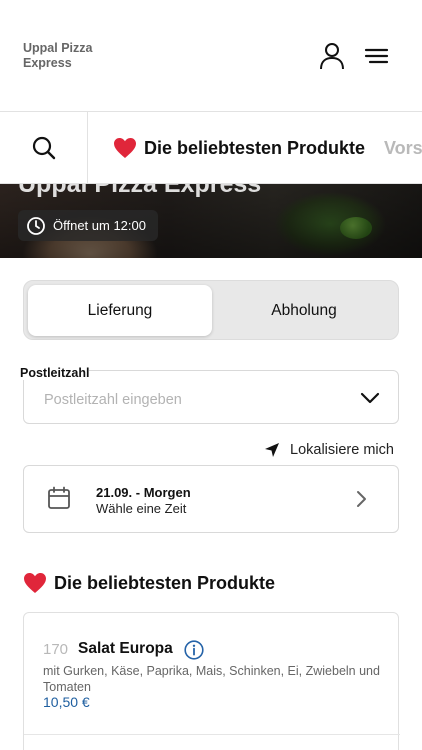  I want to click on chevron-right-icon, so click(361, 499).